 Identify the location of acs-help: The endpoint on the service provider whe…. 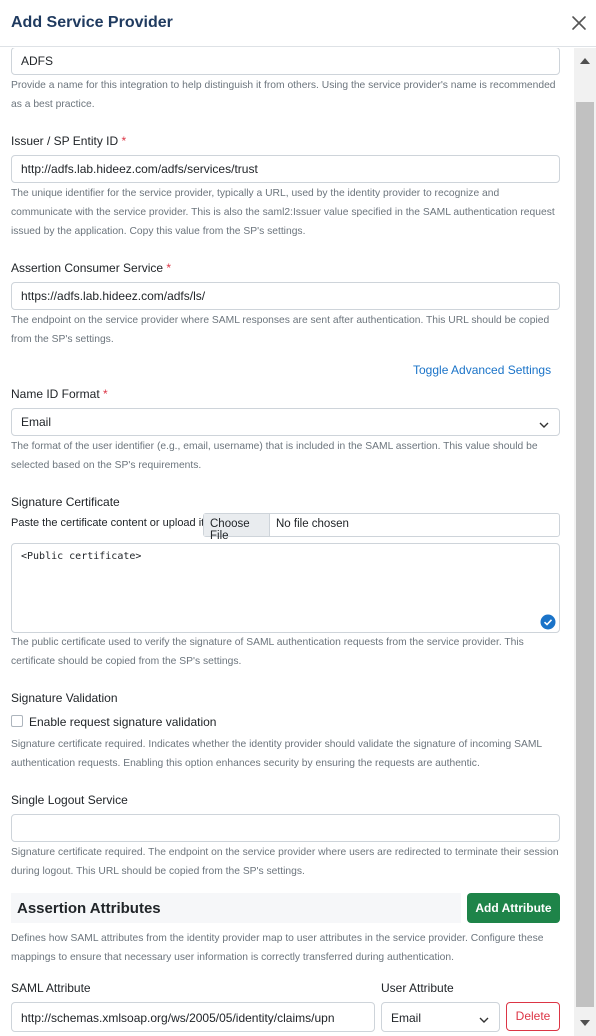
(280, 330).